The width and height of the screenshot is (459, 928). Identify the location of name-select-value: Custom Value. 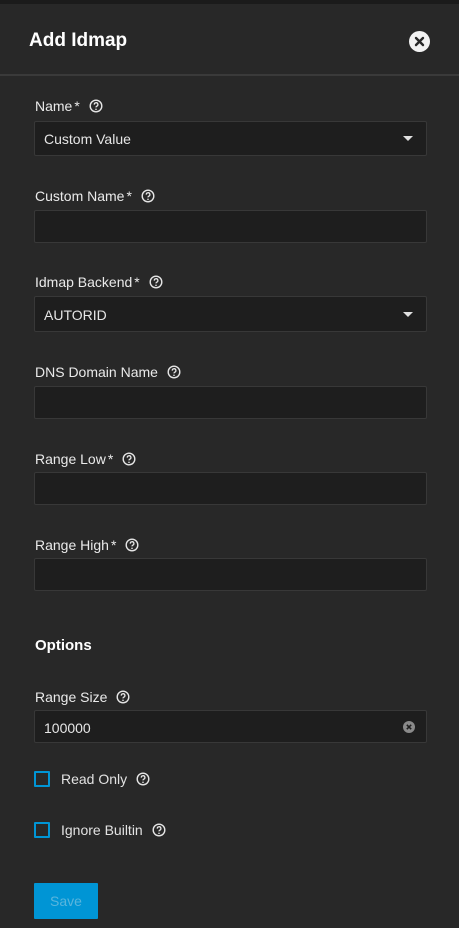
(87, 139).